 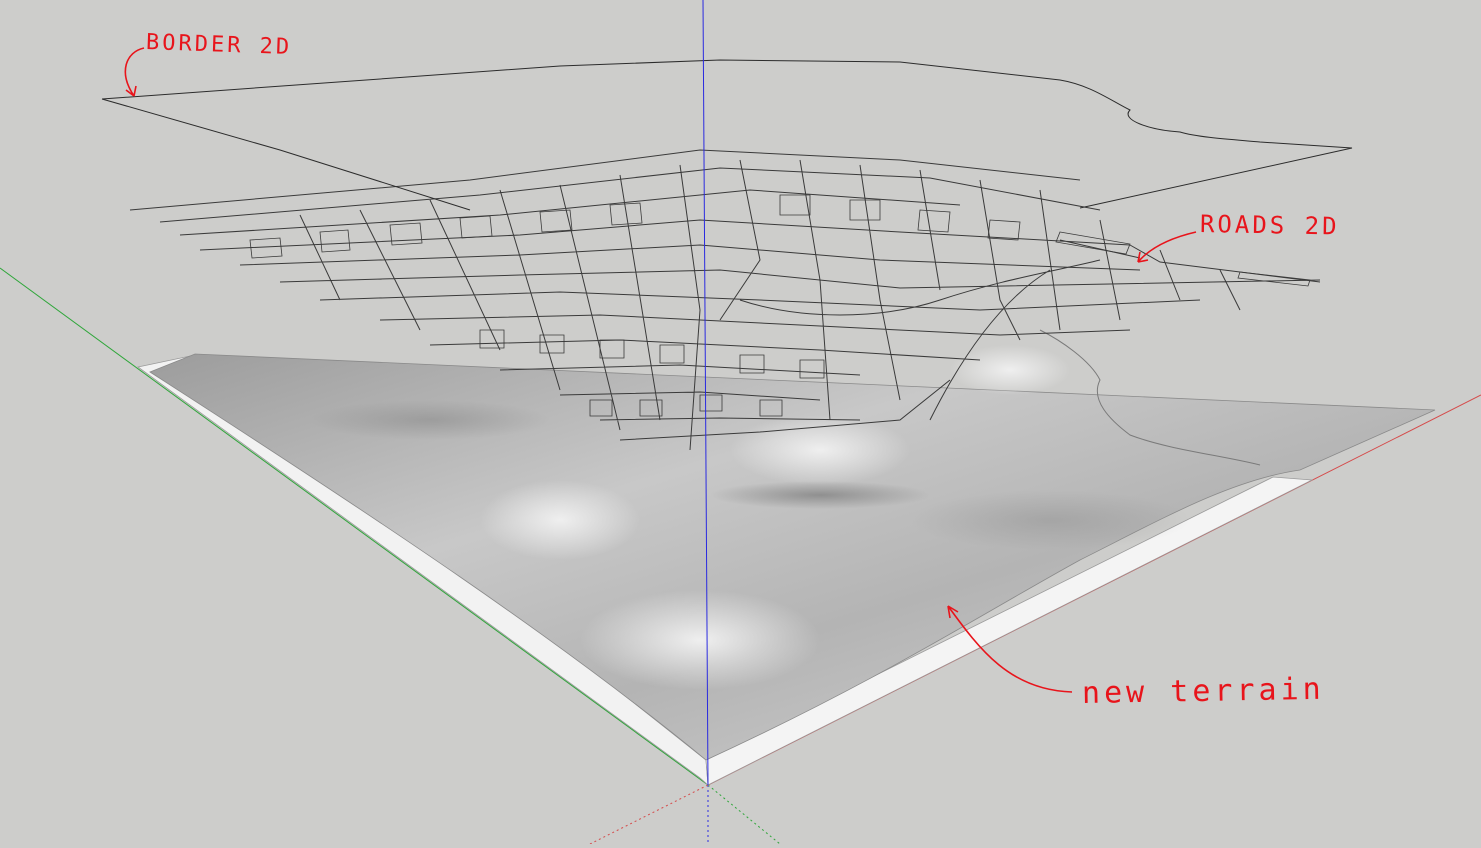 I want to click on green-axis-dotted, so click(x=744, y=814).